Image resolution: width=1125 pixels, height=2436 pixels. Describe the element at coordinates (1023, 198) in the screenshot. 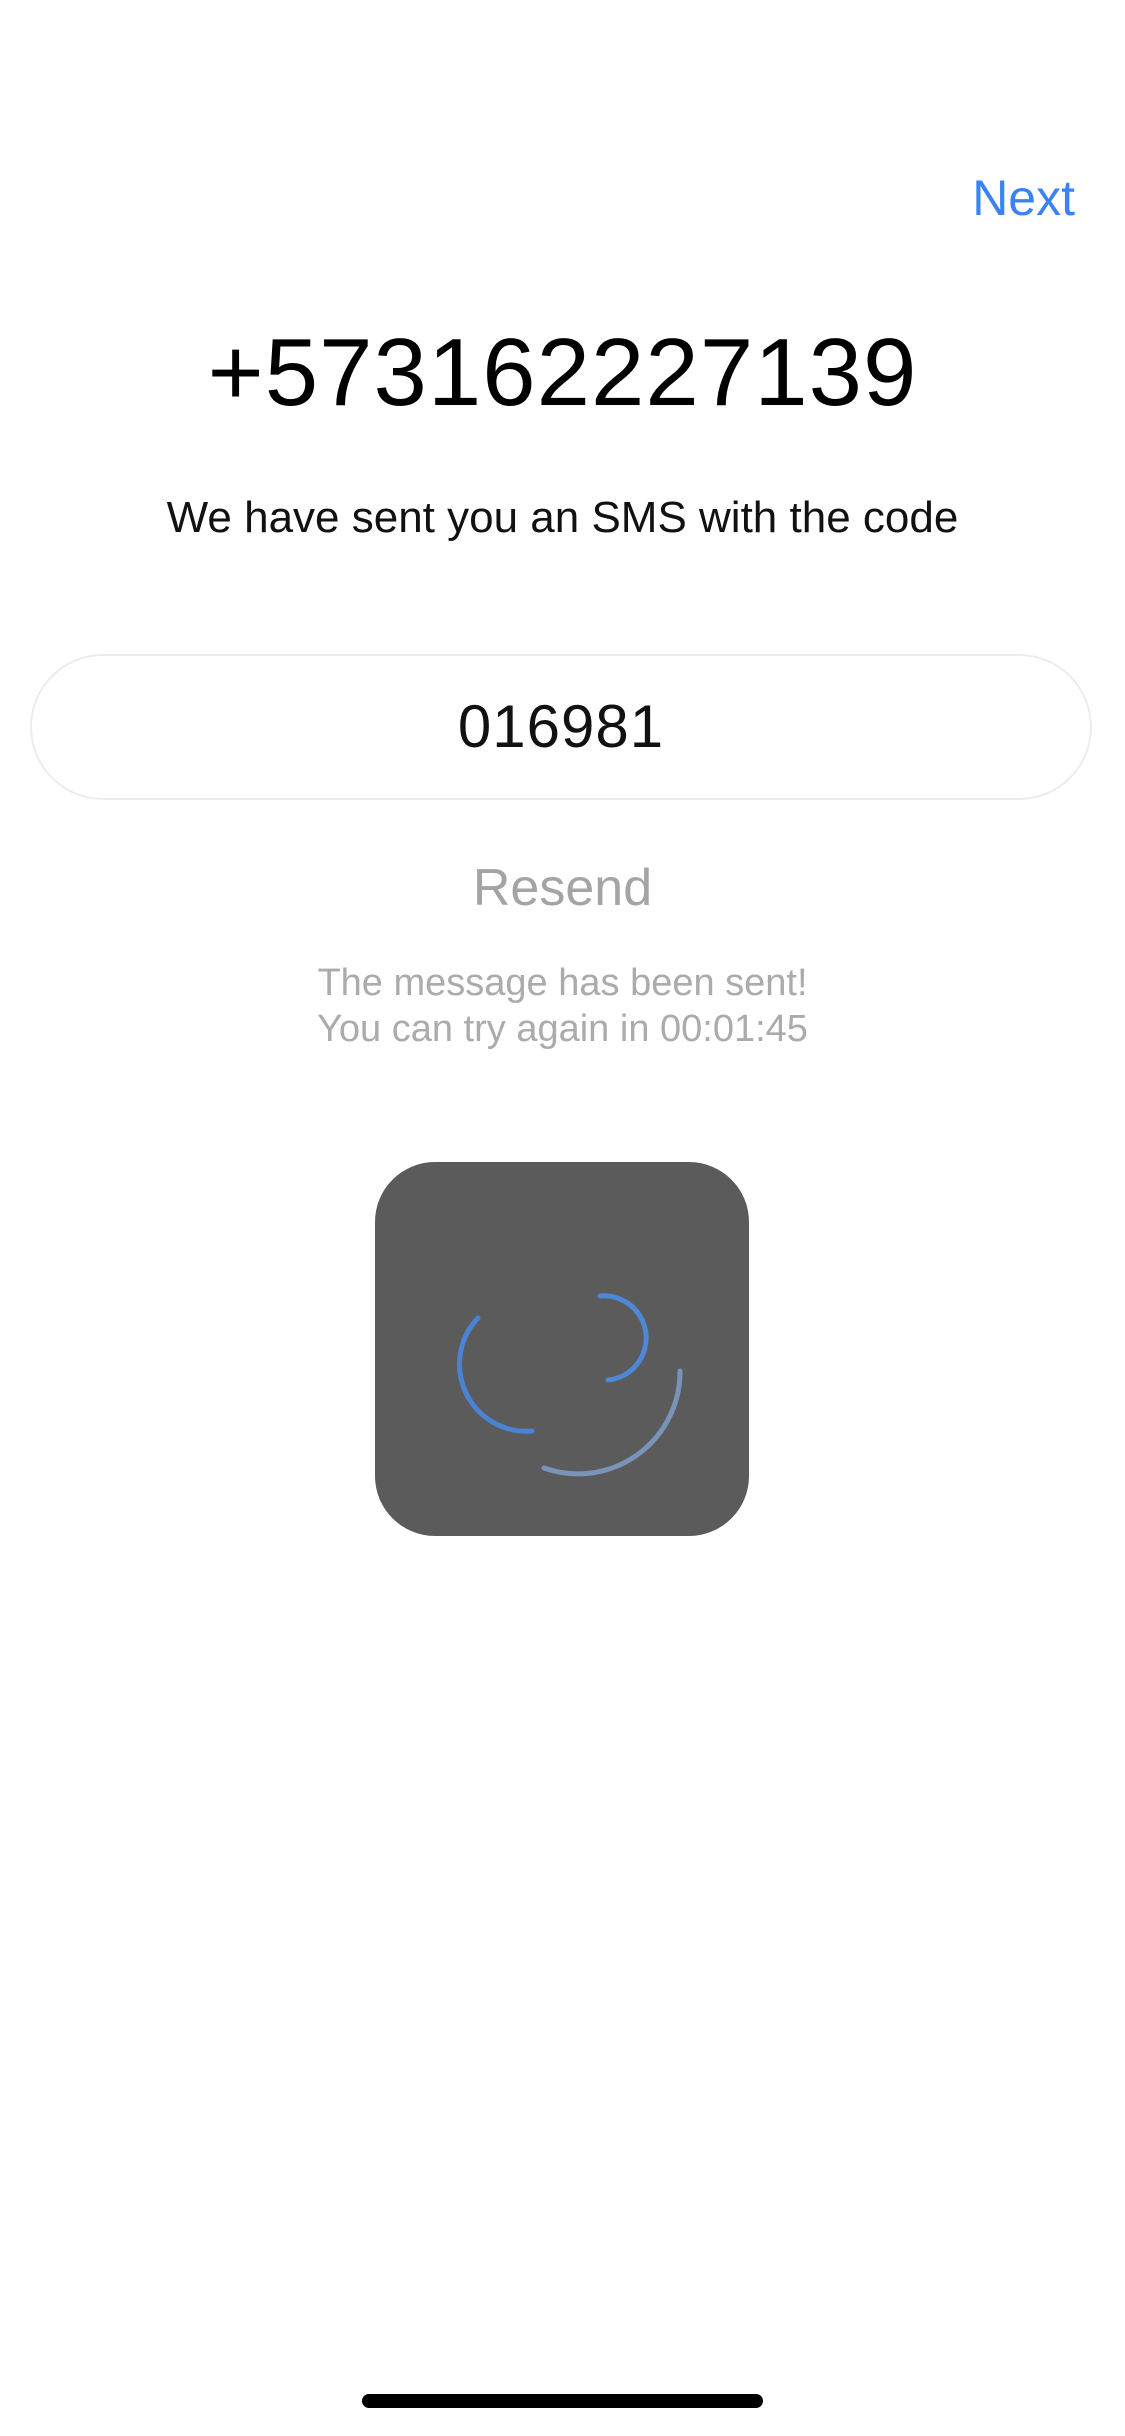

I see `next-button: Next` at that location.